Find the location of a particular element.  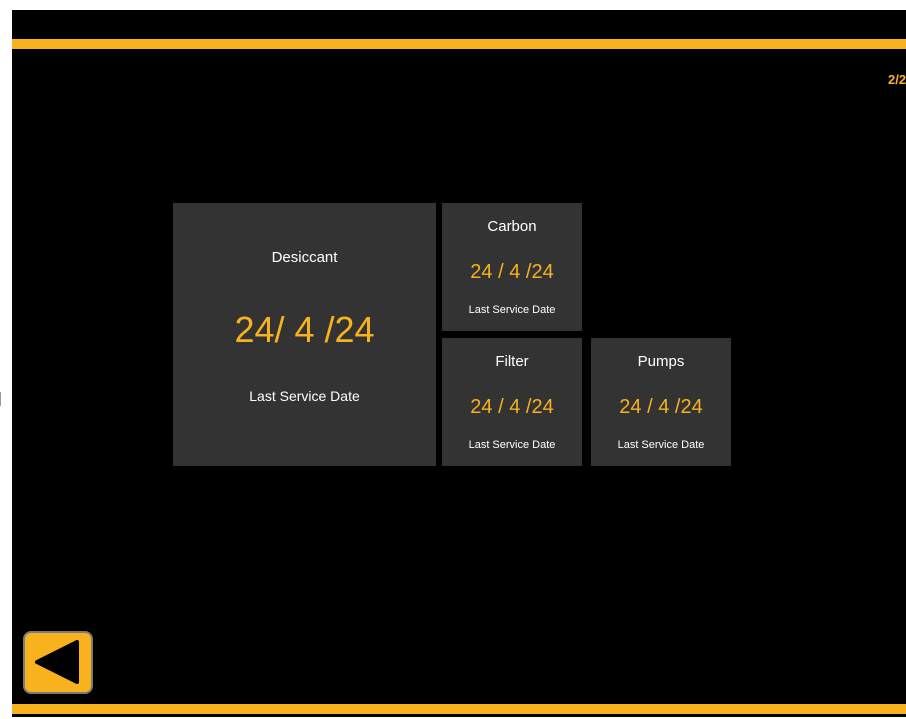

filter-service-date: 24 / 4 /24 is located at coordinates (512, 407).